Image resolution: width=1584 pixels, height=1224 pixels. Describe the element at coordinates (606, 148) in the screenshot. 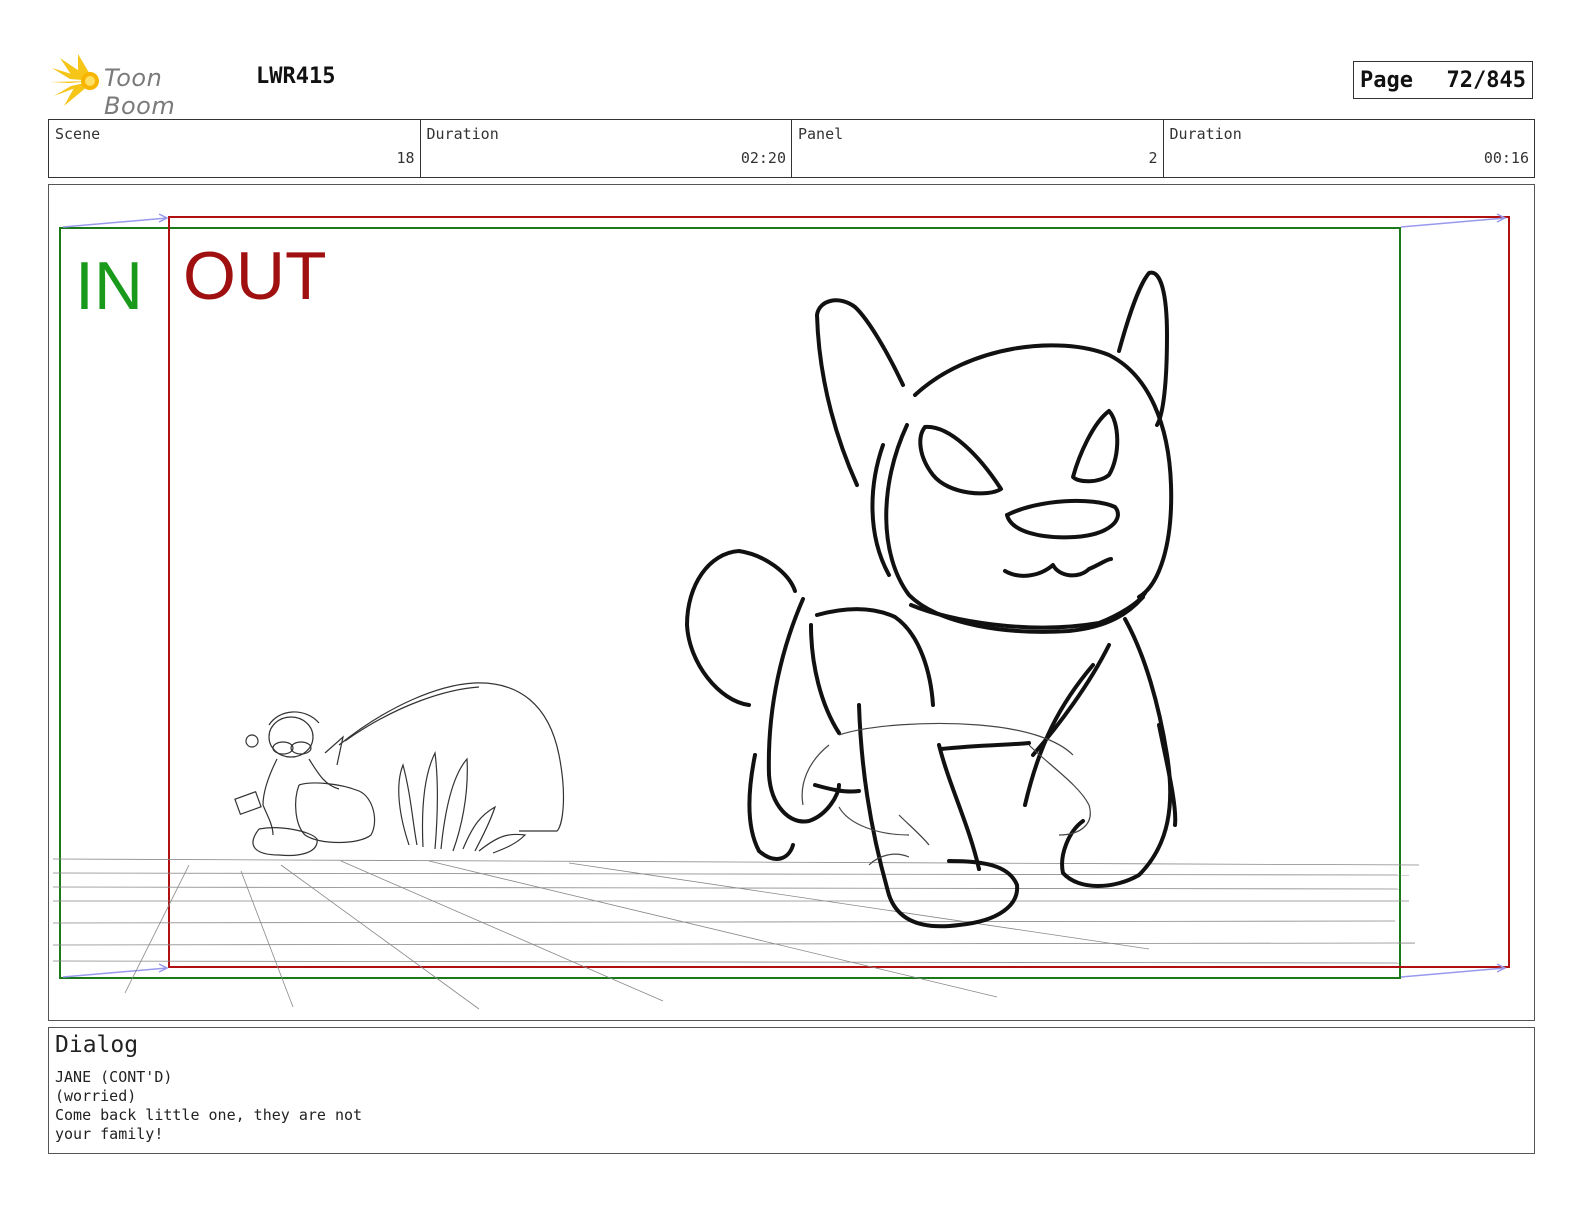

I see `scene-duration-cell: Duration 02:20` at that location.